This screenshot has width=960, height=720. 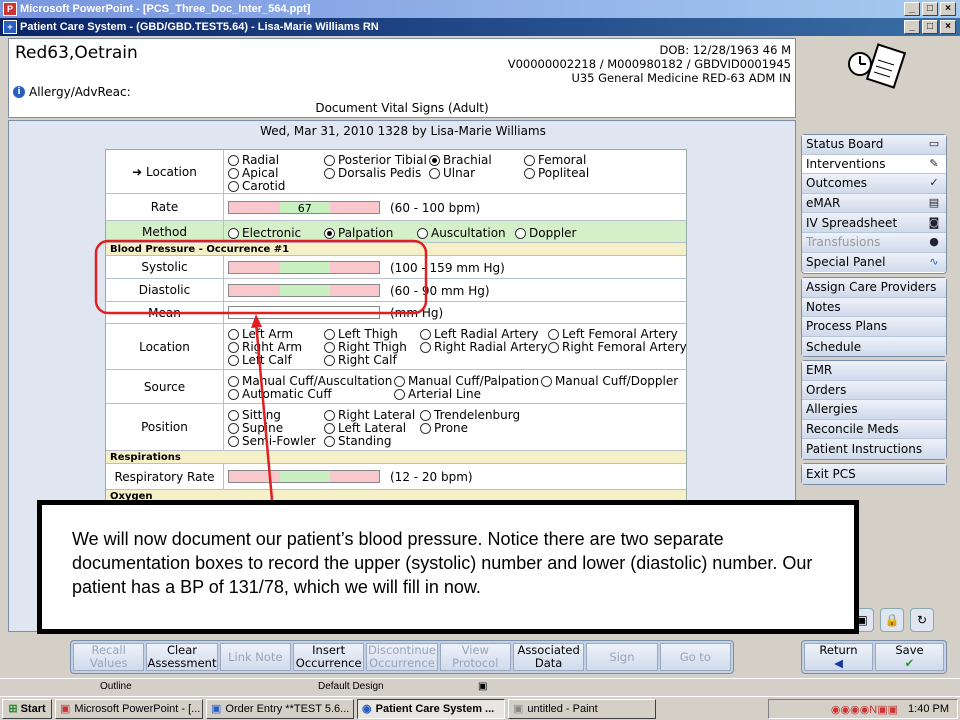 I want to click on nav-exit-pcs: Exit PCS, so click(x=874, y=474).